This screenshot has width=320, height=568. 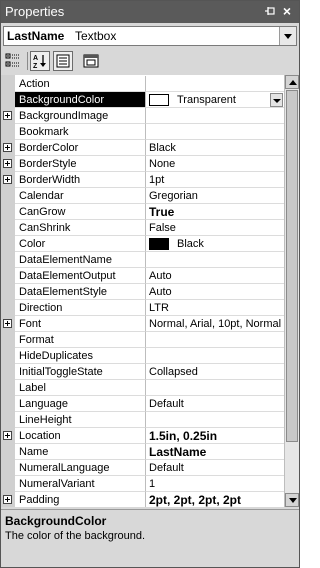 I want to click on property-name: Padding, so click(x=80, y=499).